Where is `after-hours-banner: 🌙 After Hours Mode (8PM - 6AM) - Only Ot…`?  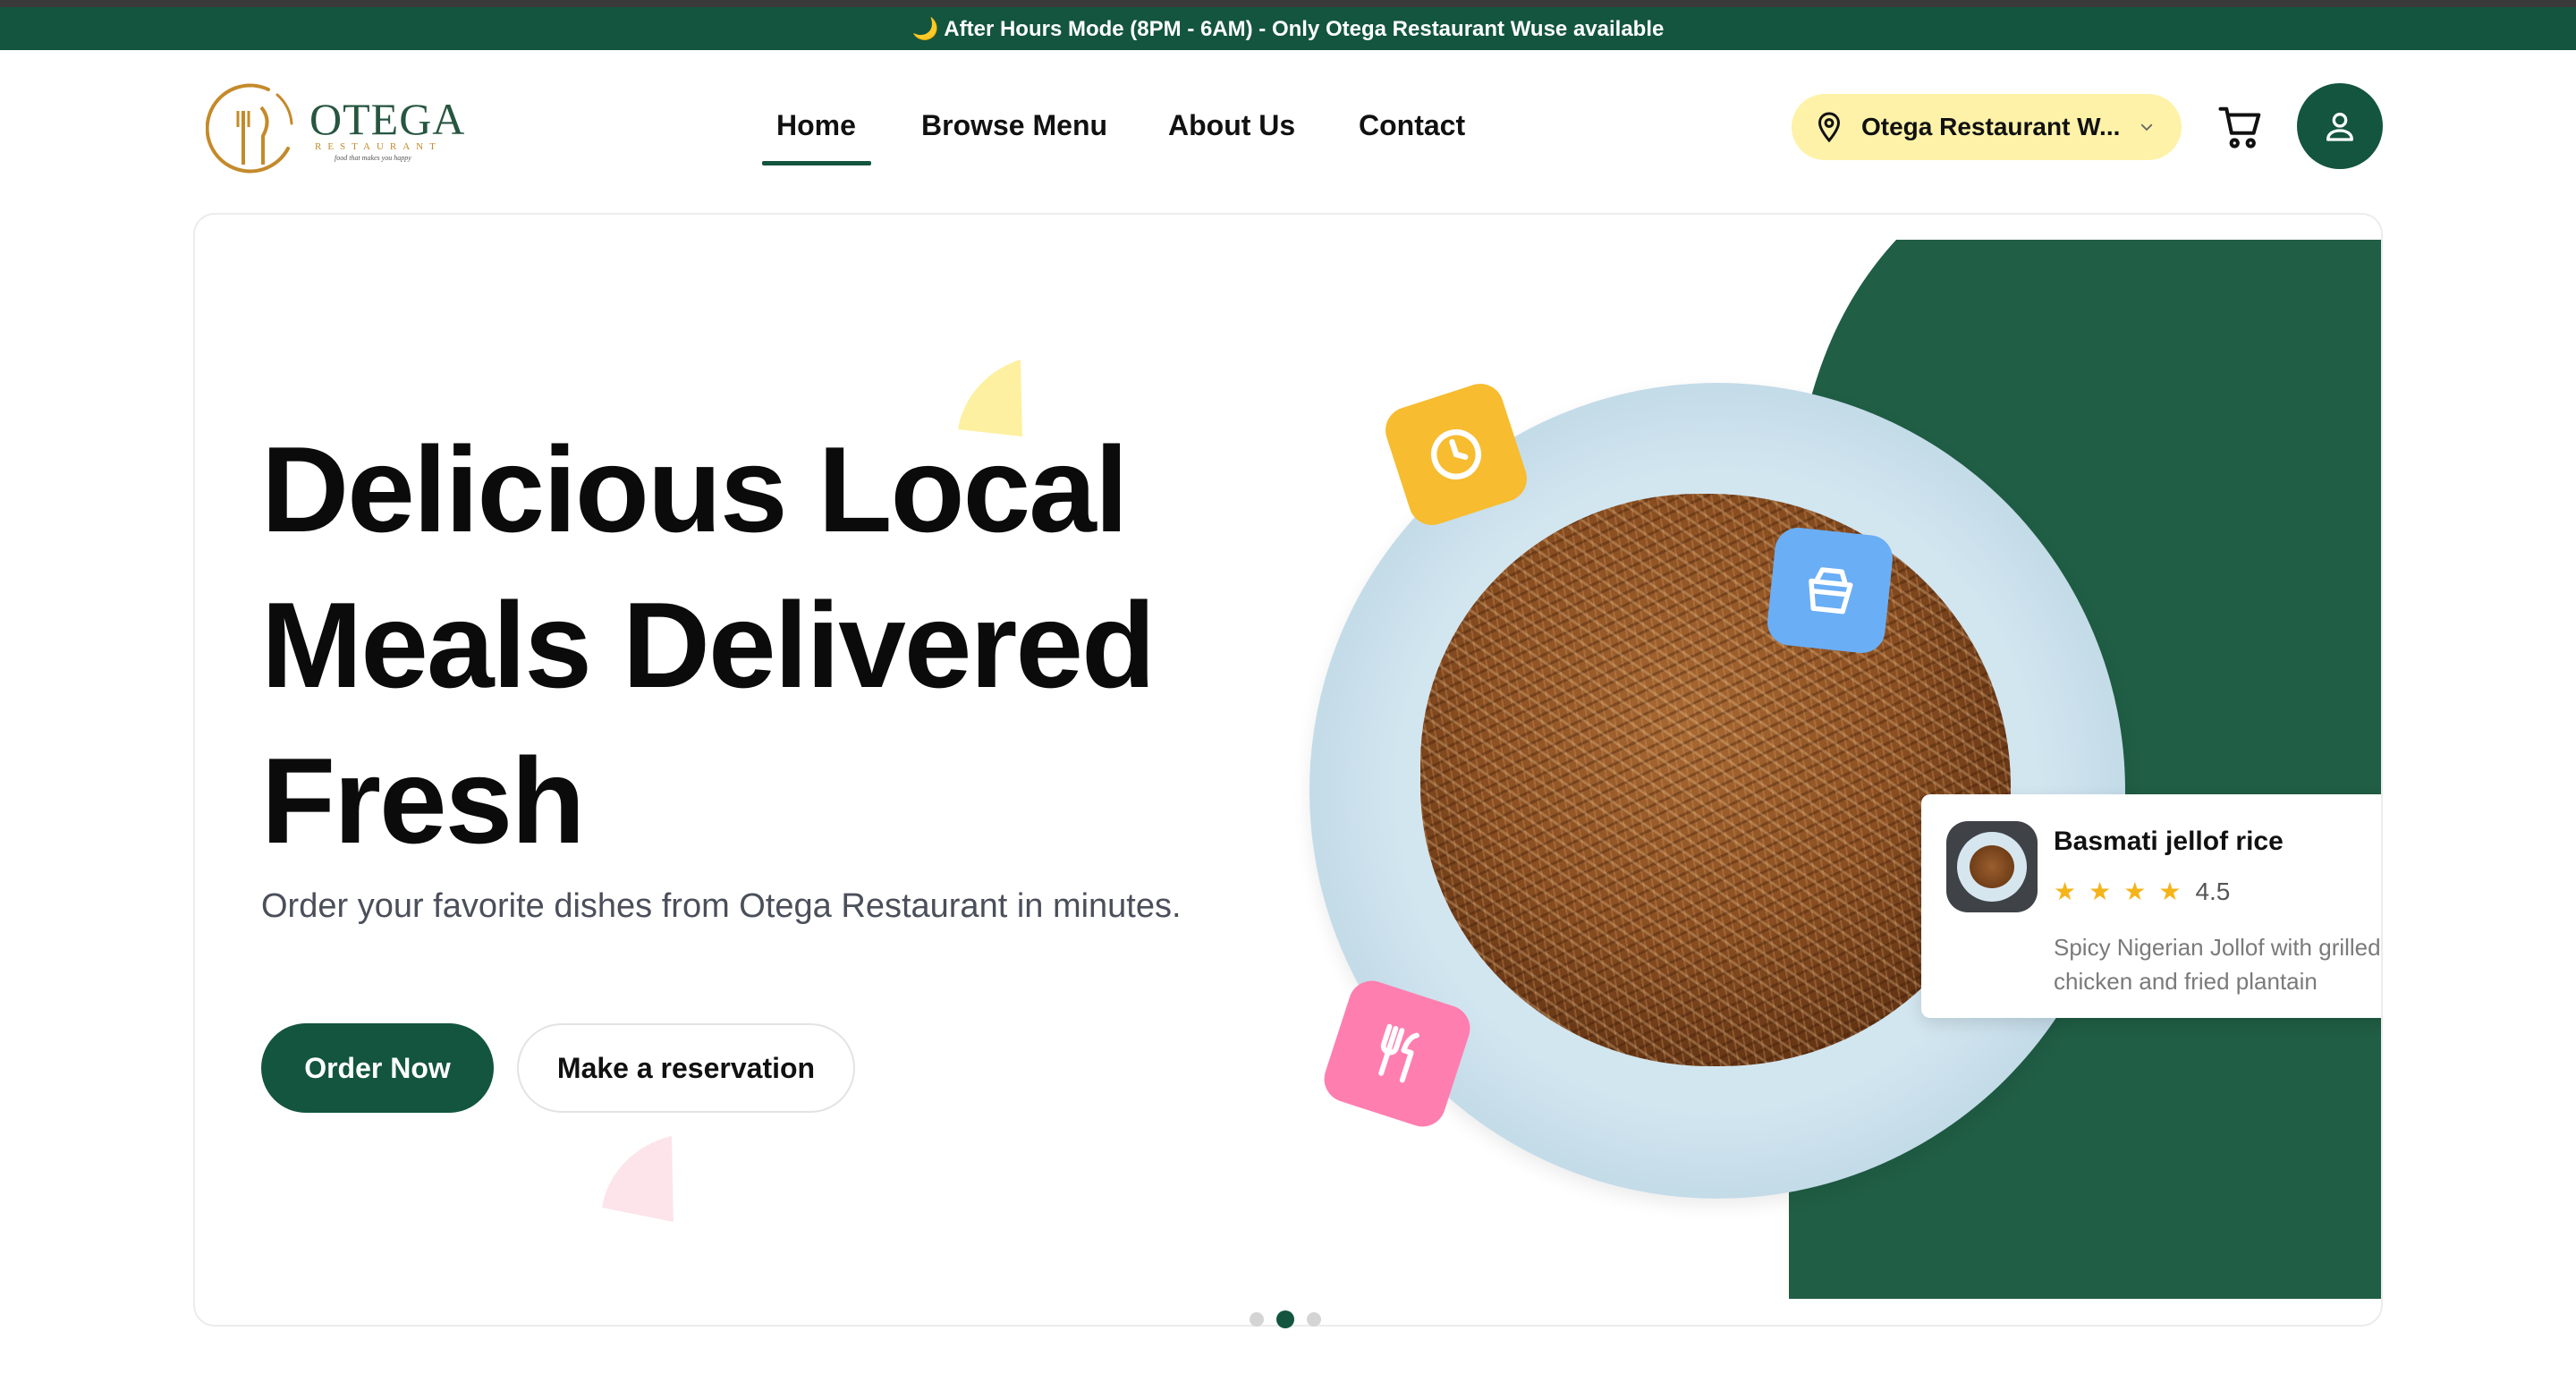
after-hours-banner: 🌙 After Hours Mode (8PM - 6AM) - Only Ot… is located at coordinates (1288, 28).